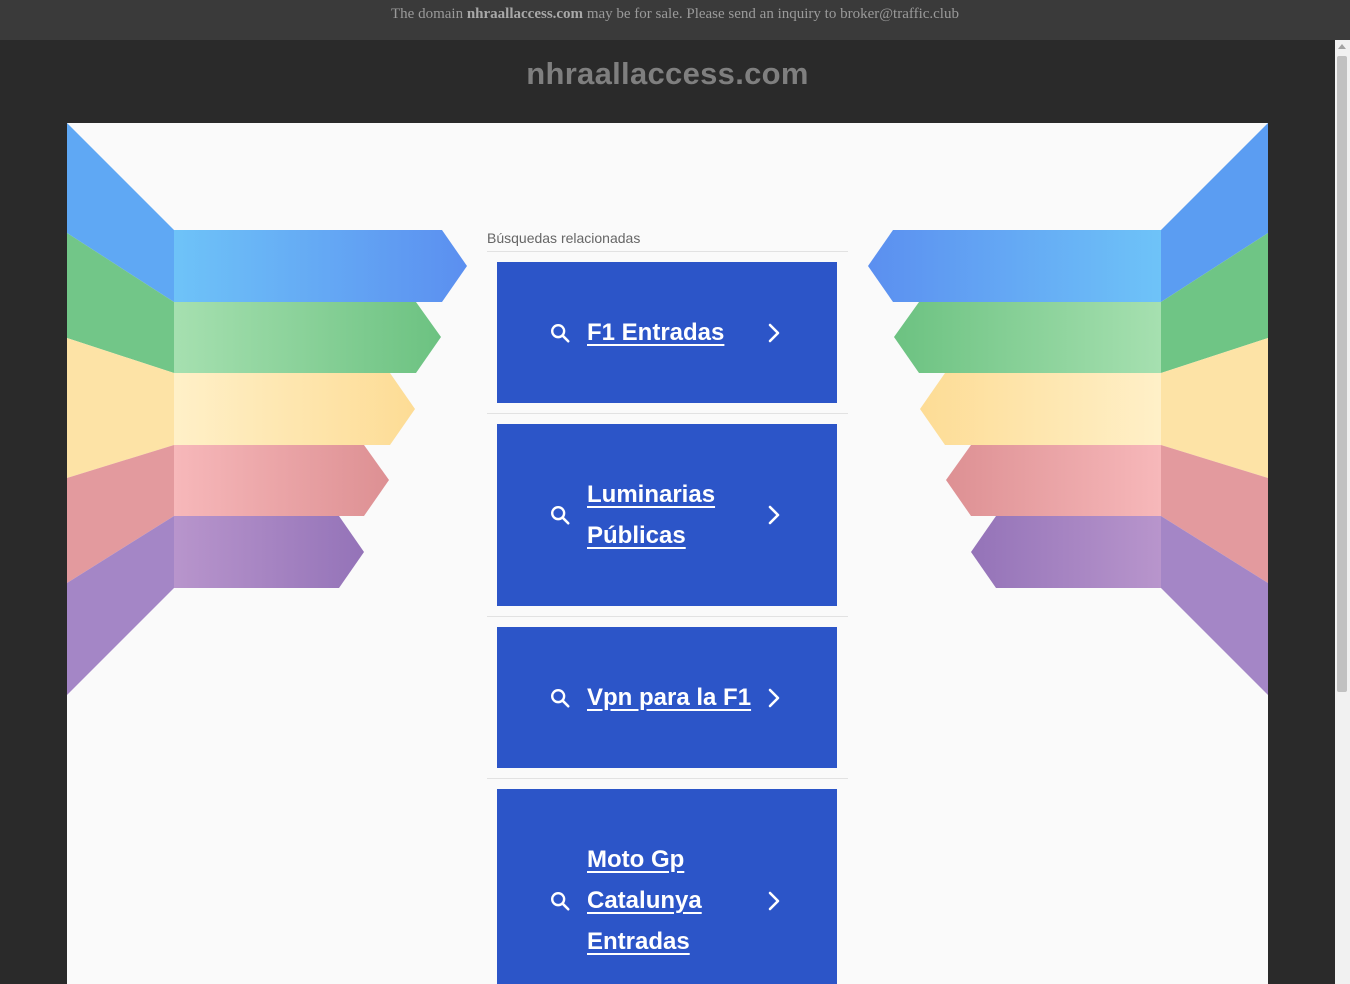 The height and width of the screenshot is (984, 1350). I want to click on related-searches-title: Búsquedas relacionadas, so click(564, 238).